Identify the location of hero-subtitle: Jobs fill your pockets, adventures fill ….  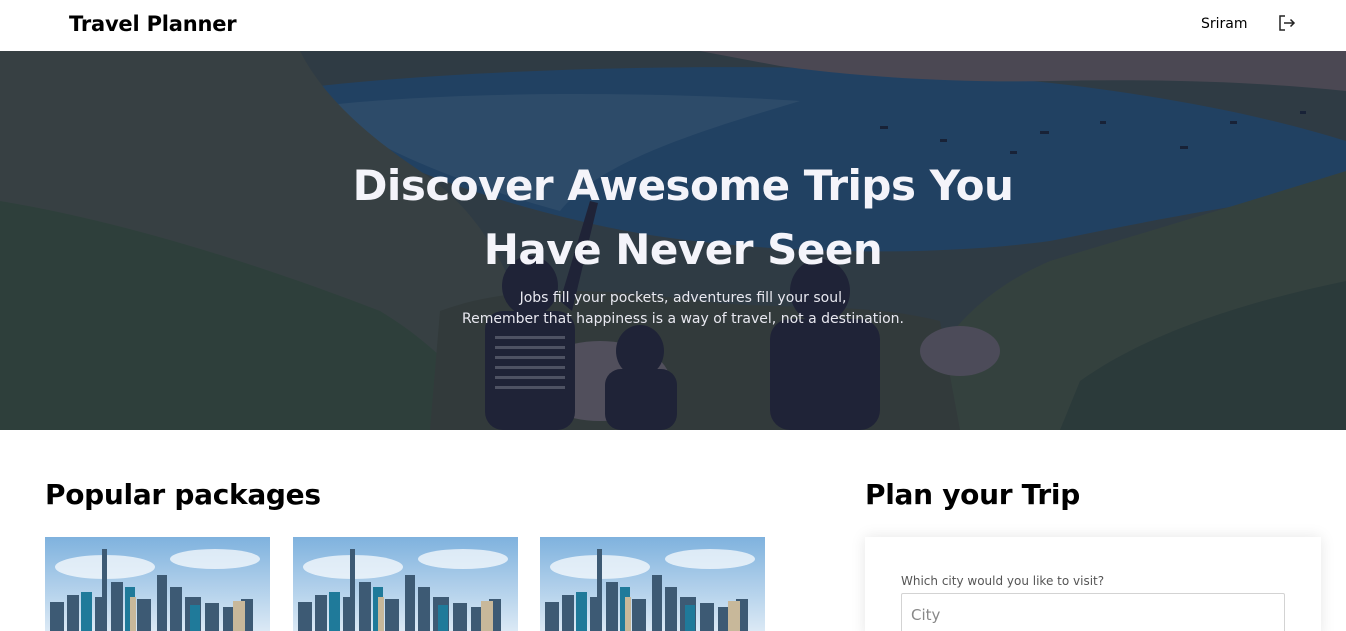
(683, 309).